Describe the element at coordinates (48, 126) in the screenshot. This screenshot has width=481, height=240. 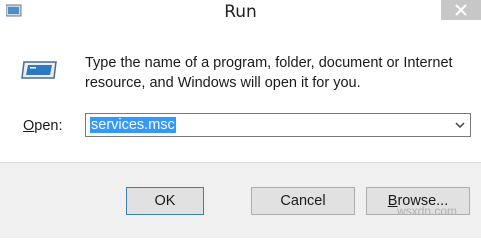
I see `open-label-rest: pen:` at that location.